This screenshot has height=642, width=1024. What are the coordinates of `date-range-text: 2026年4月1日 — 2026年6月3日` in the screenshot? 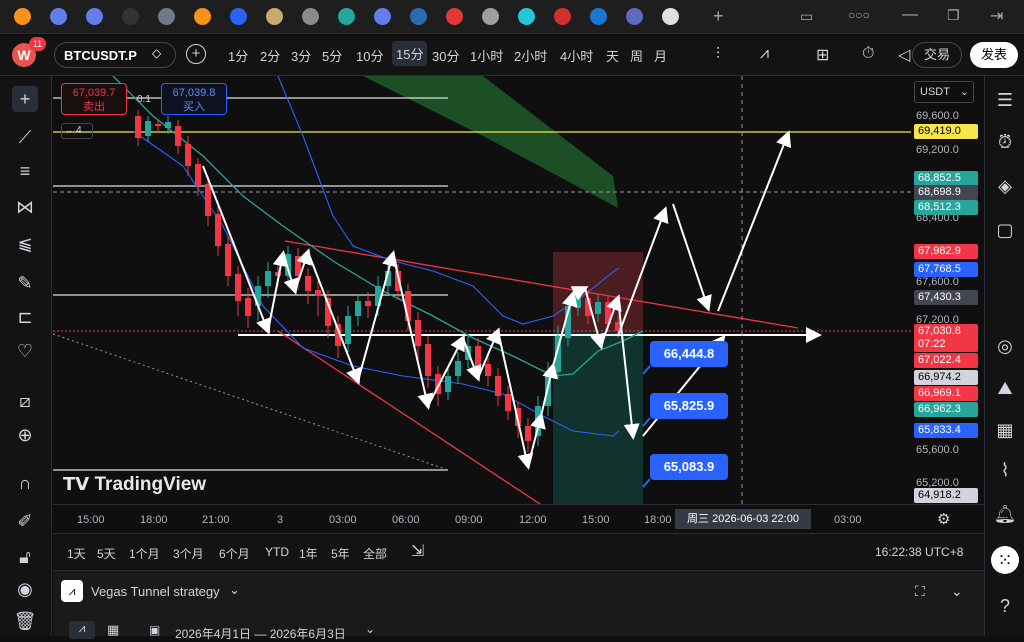 It's located at (260, 633).